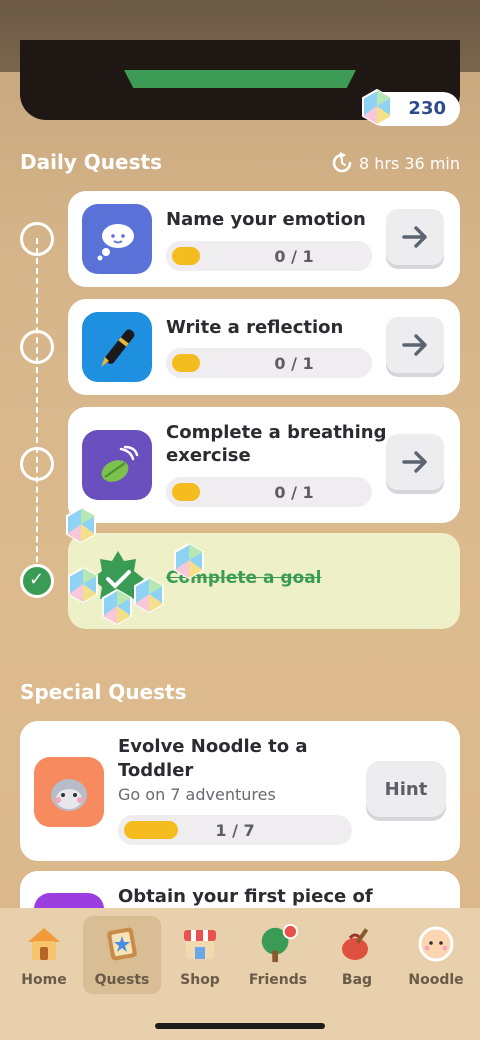 This screenshot has height=1040, width=480. I want to click on quest-track-line, so click(37, 410).